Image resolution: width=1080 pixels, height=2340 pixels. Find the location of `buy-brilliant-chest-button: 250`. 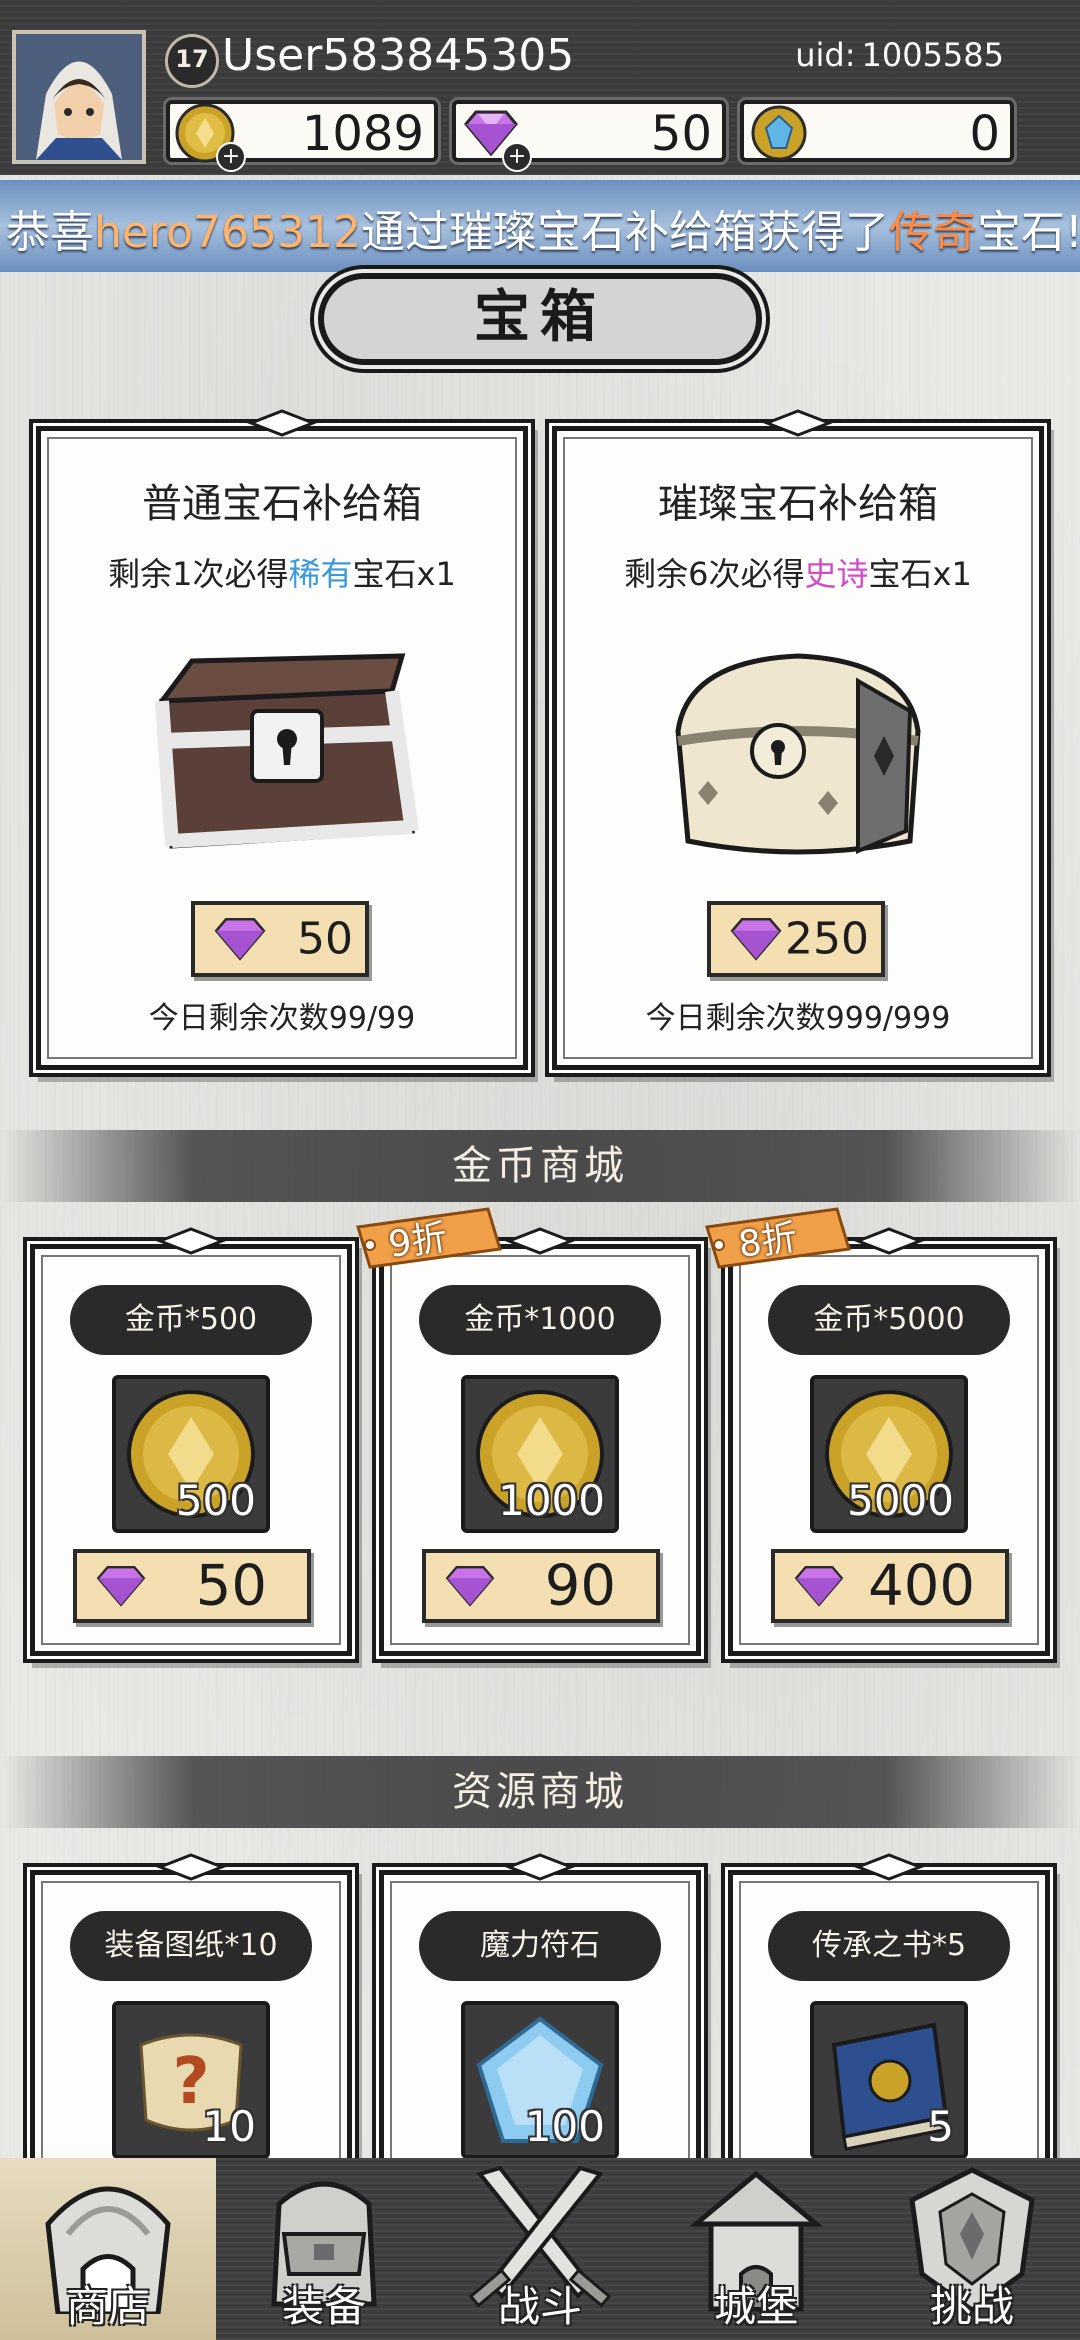

buy-brilliant-chest-button: 250 is located at coordinates (796, 939).